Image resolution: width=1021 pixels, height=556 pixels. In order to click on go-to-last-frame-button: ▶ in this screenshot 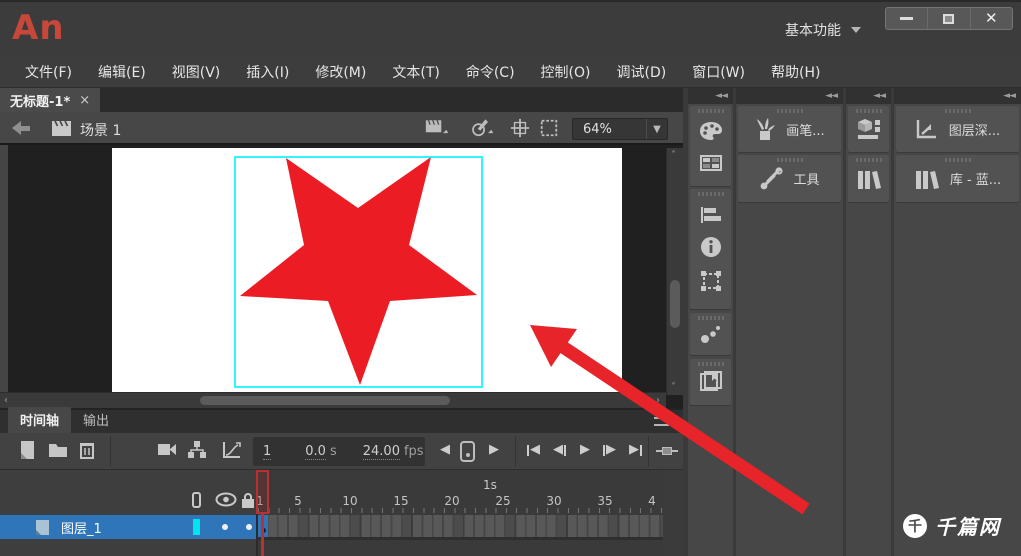, I will do `click(635, 450)`.